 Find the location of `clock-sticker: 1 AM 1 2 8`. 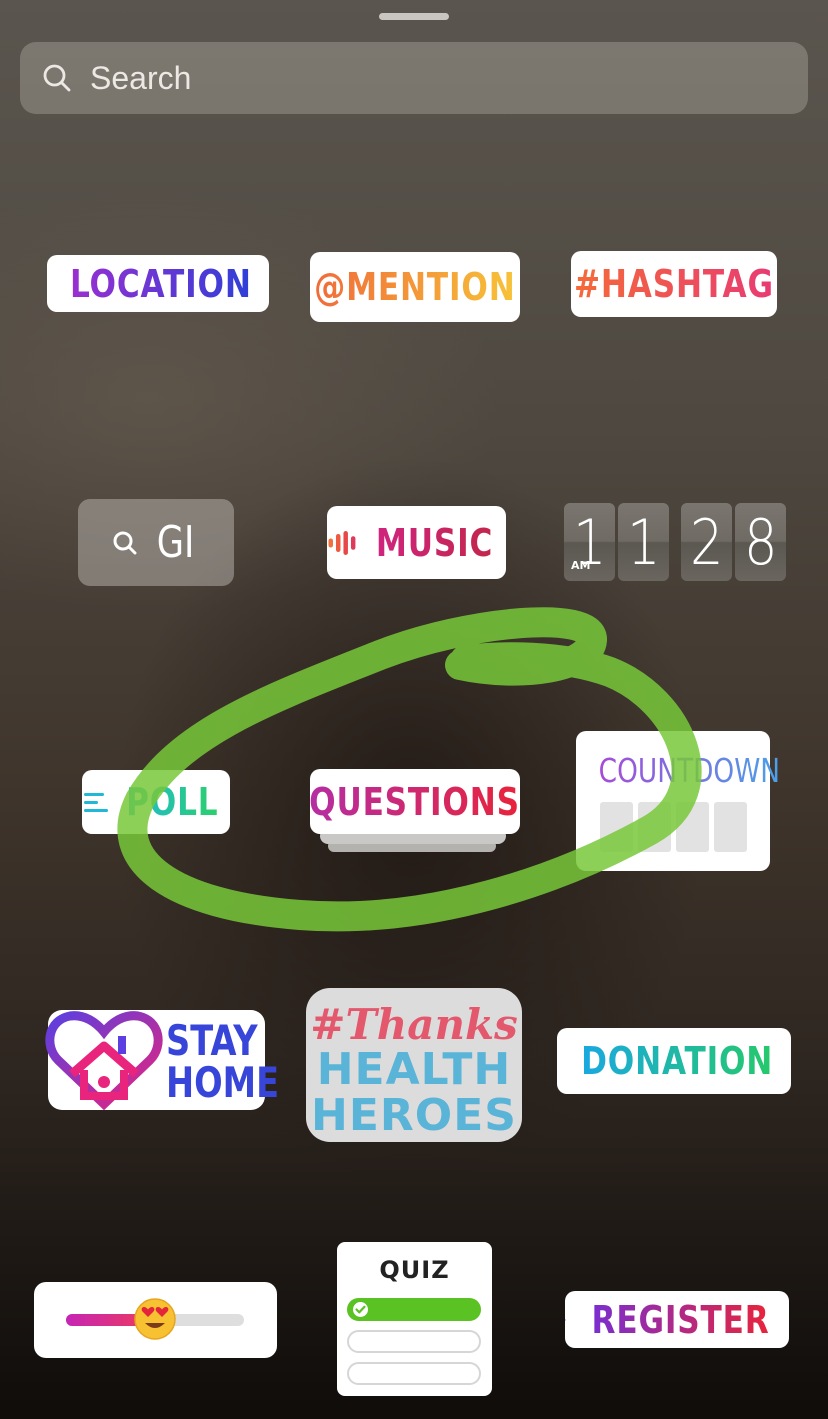

clock-sticker: 1 AM 1 2 8 is located at coordinates (675, 542).